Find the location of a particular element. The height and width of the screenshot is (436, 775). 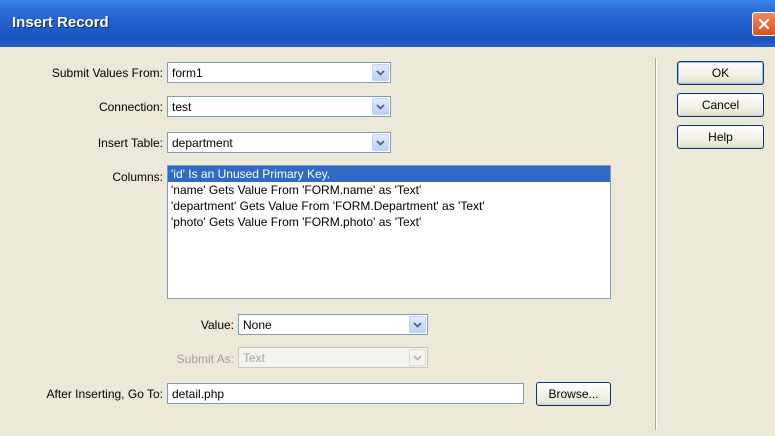

value-label: Value: is located at coordinates (217, 325).